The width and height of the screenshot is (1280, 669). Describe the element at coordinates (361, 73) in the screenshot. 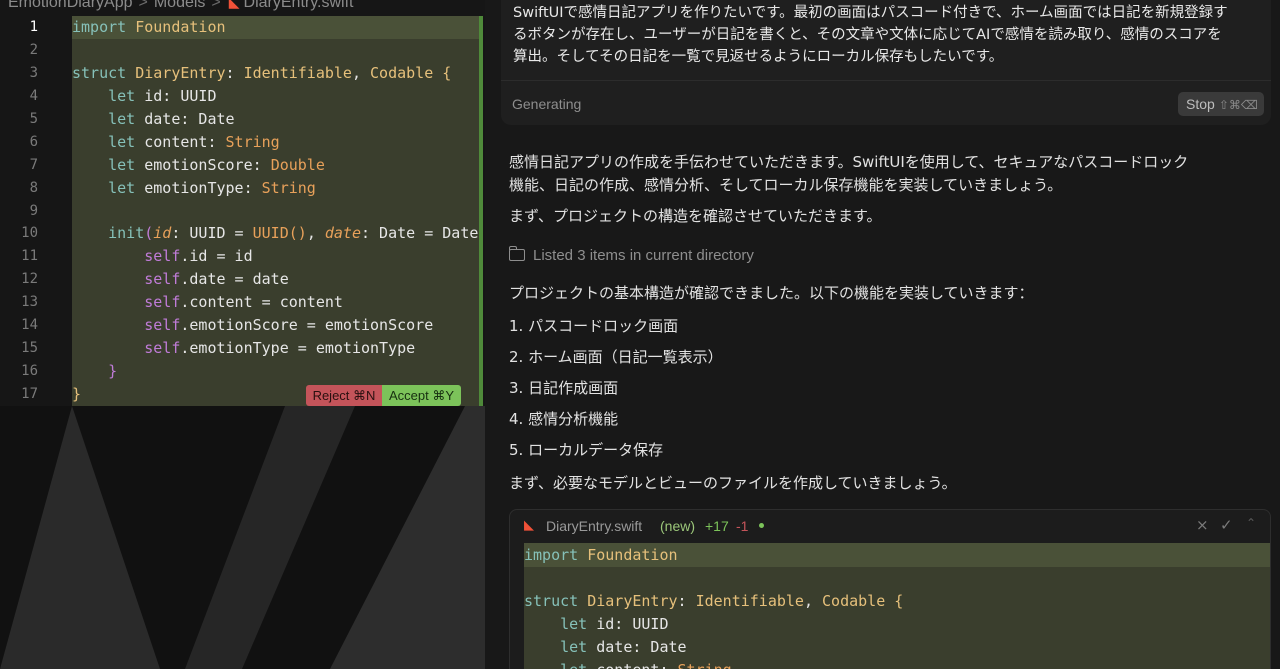

I see `code-token: ,` at that location.